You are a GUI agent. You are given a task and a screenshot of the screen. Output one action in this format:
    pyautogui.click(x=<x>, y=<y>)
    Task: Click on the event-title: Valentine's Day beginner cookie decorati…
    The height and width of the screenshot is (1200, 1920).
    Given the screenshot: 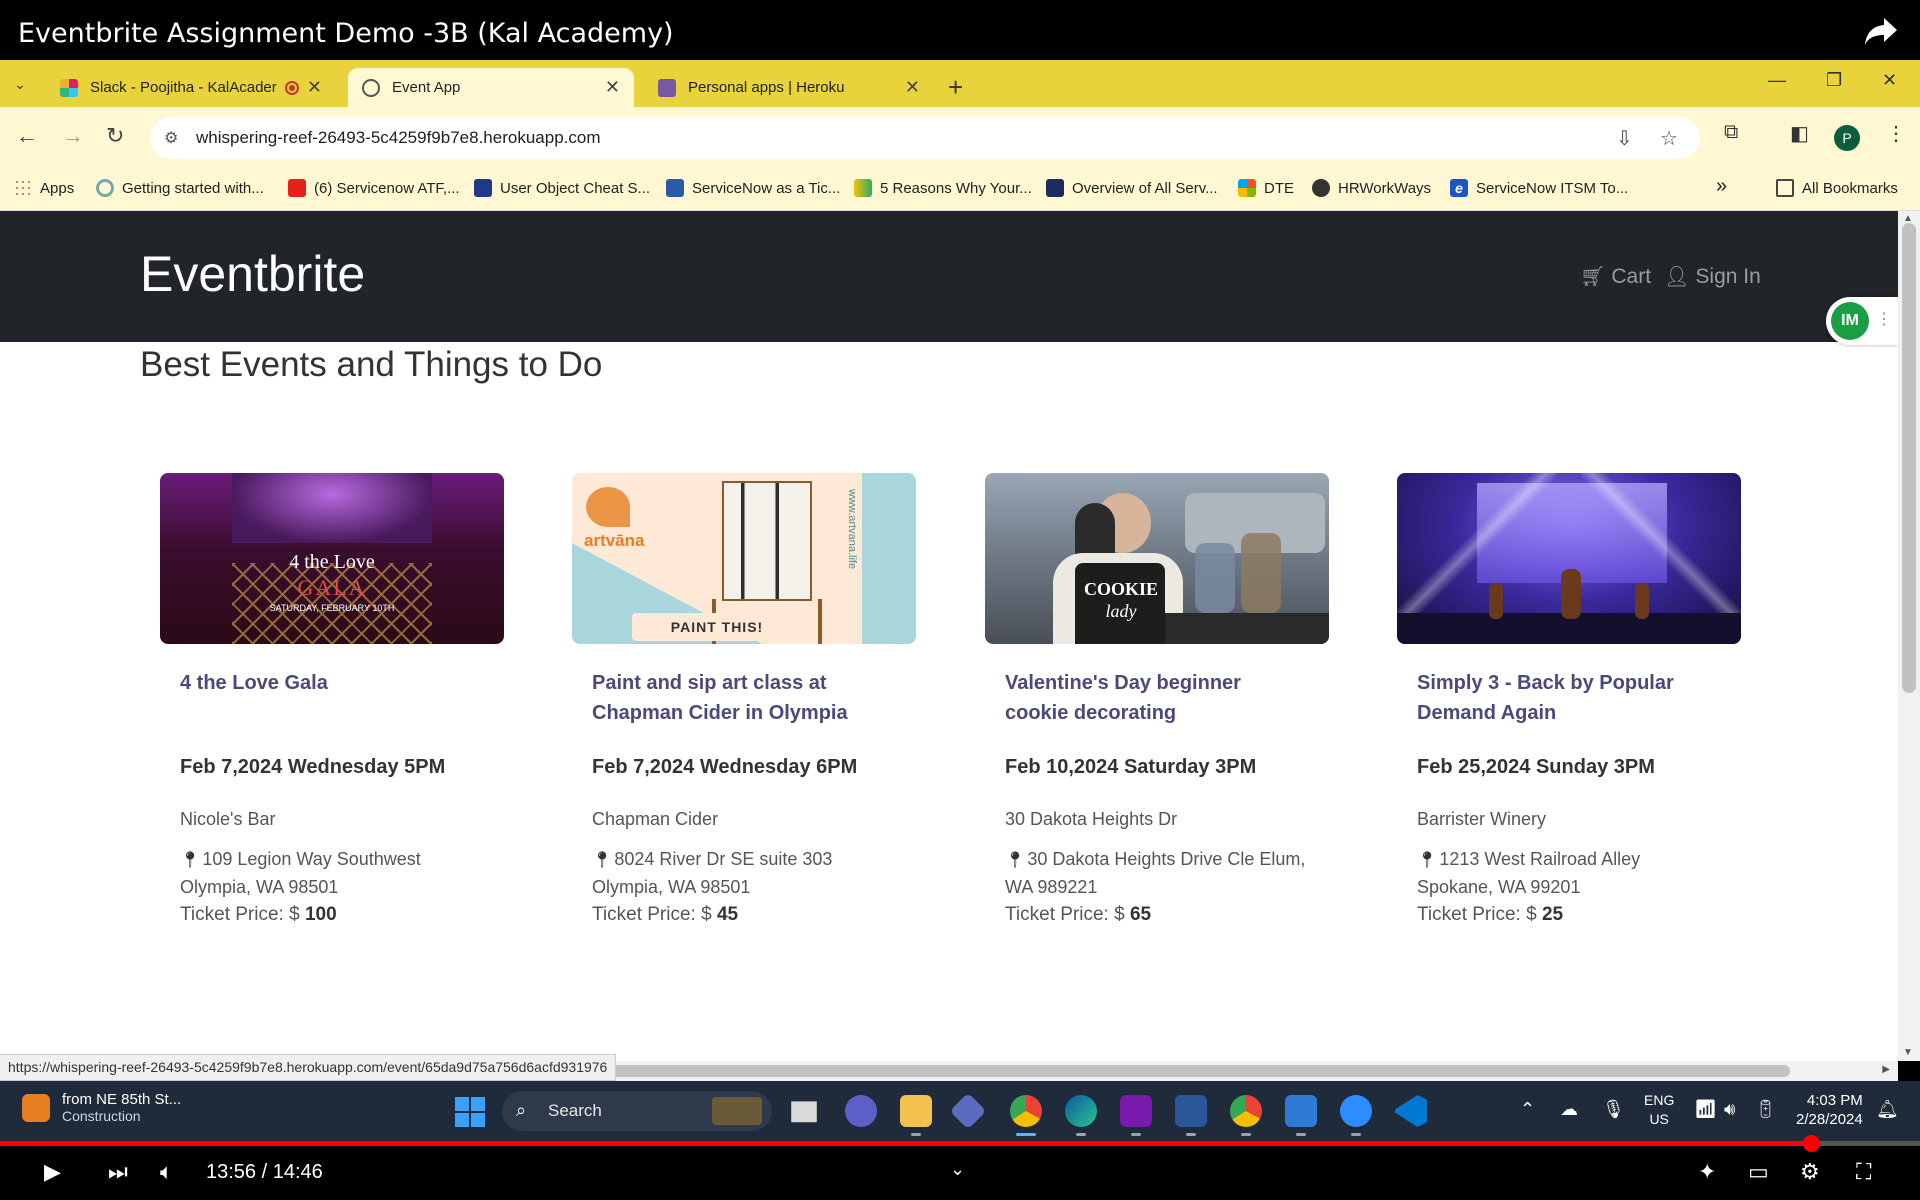 What is the action you would take?
    pyautogui.click(x=1157, y=703)
    